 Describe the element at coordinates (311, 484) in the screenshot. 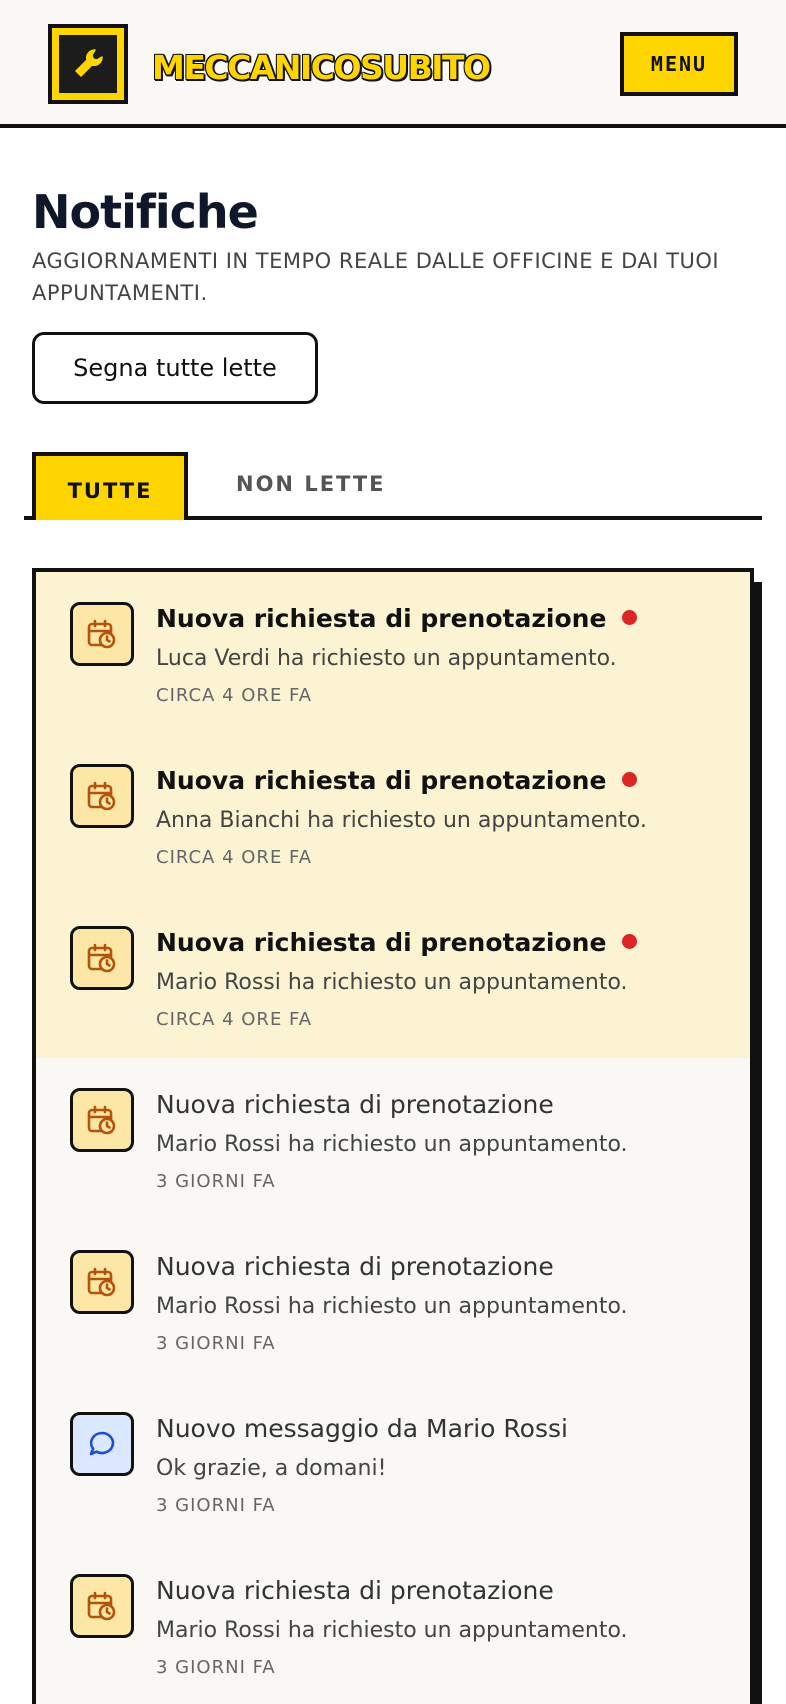

I see `tab-unread: NON LETTE` at that location.